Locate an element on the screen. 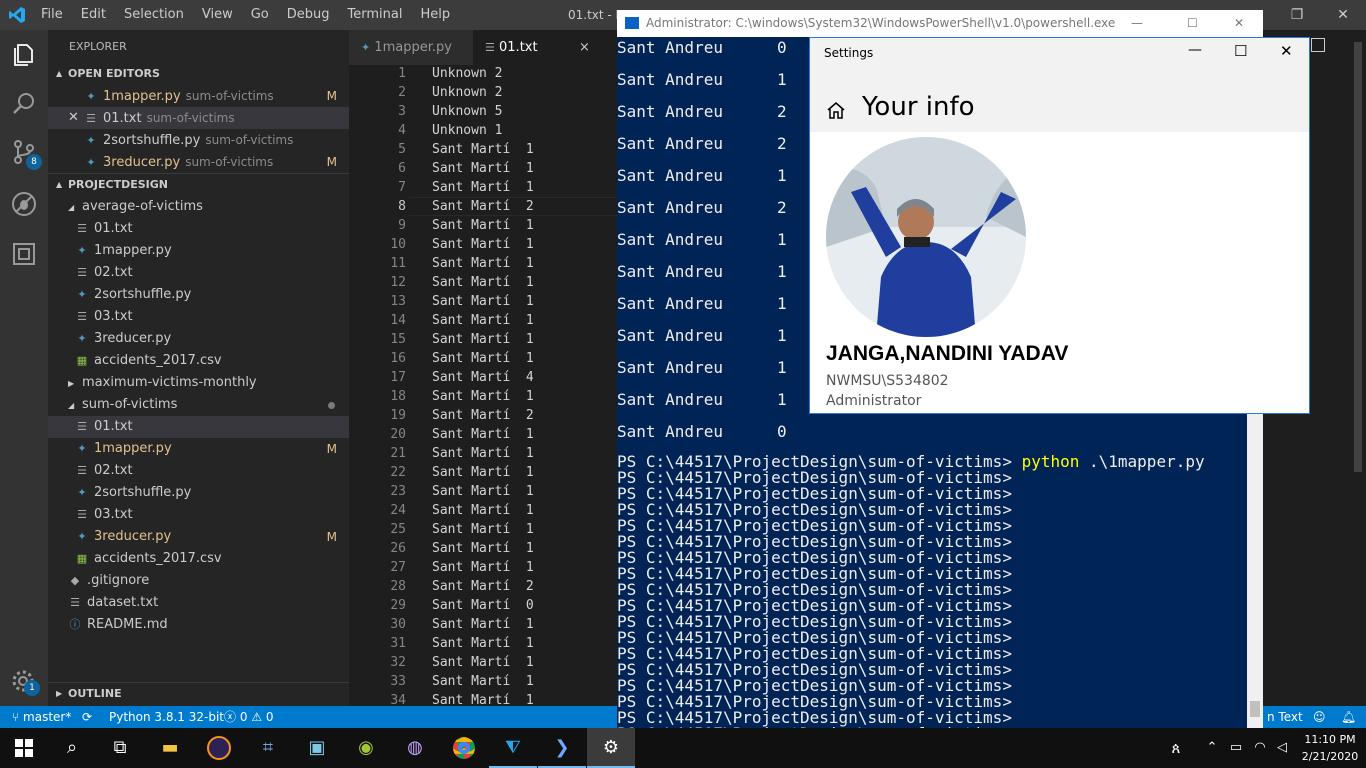 This screenshot has width=1366, height=768. tree-item: ✦ 3reducer.py M is located at coordinates (198, 537).